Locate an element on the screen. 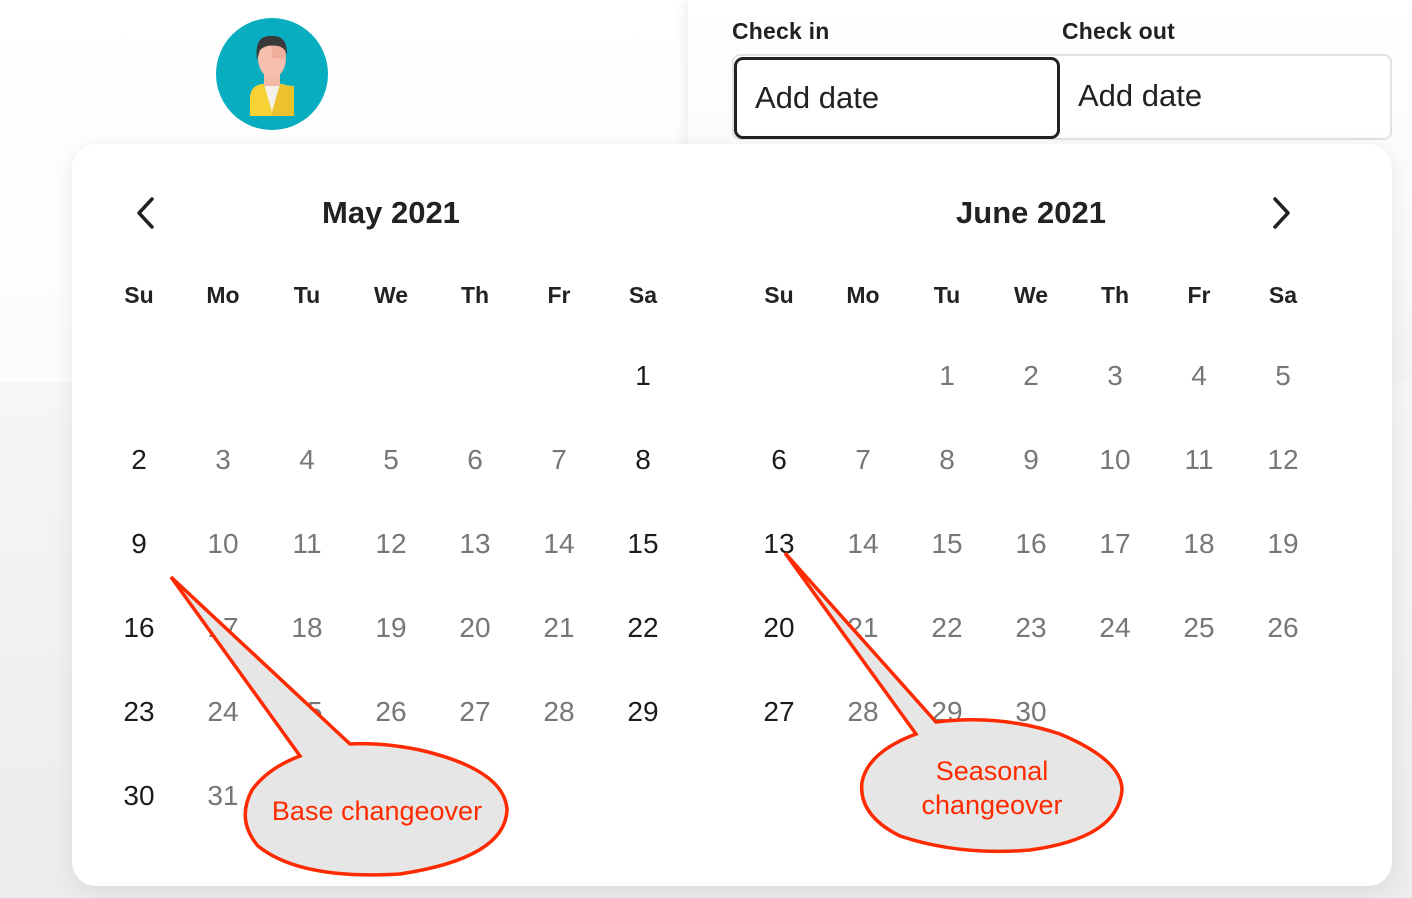  check-in-field: Add date is located at coordinates (897, 98).